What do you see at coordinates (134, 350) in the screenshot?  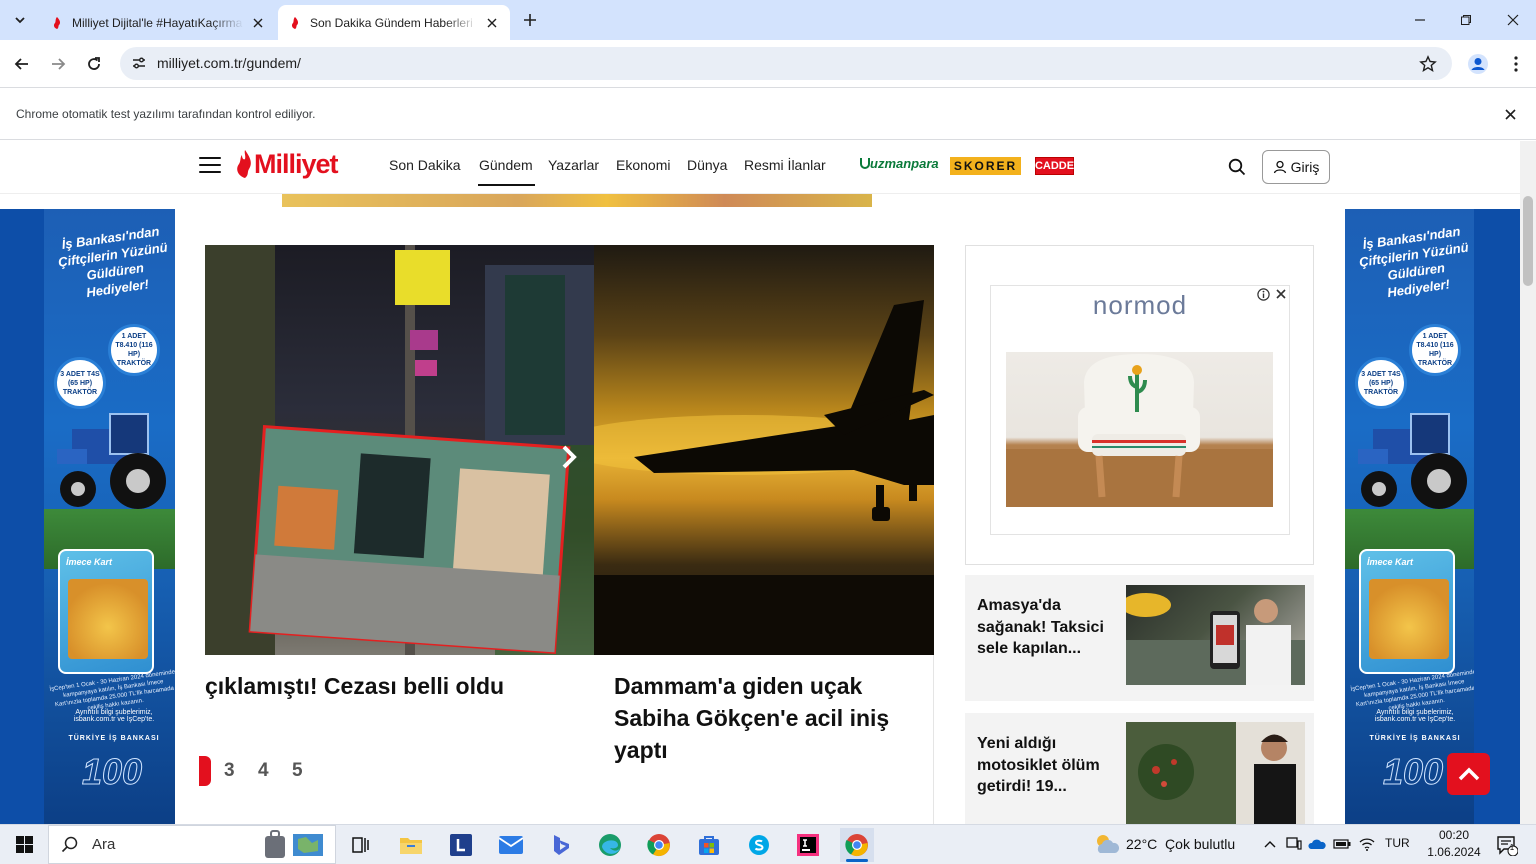 I see `ad-prize-badge: 1 ADET T8.410 (116 HP) TRAKTÖR` at bounding box center [134, 350].